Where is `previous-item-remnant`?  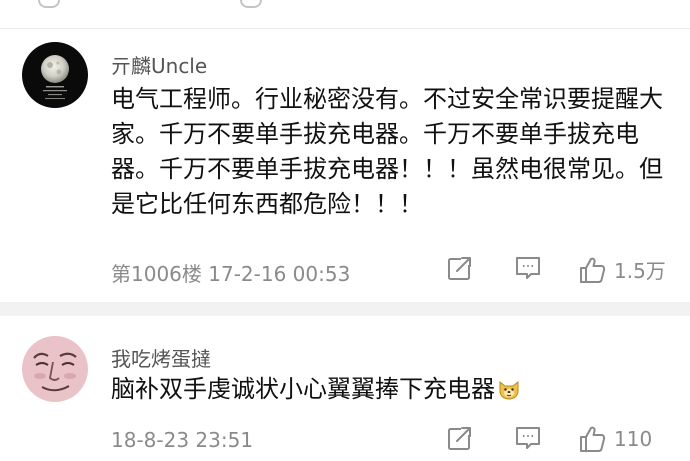 previous-item-remnant is located at coordinates (345, 14).